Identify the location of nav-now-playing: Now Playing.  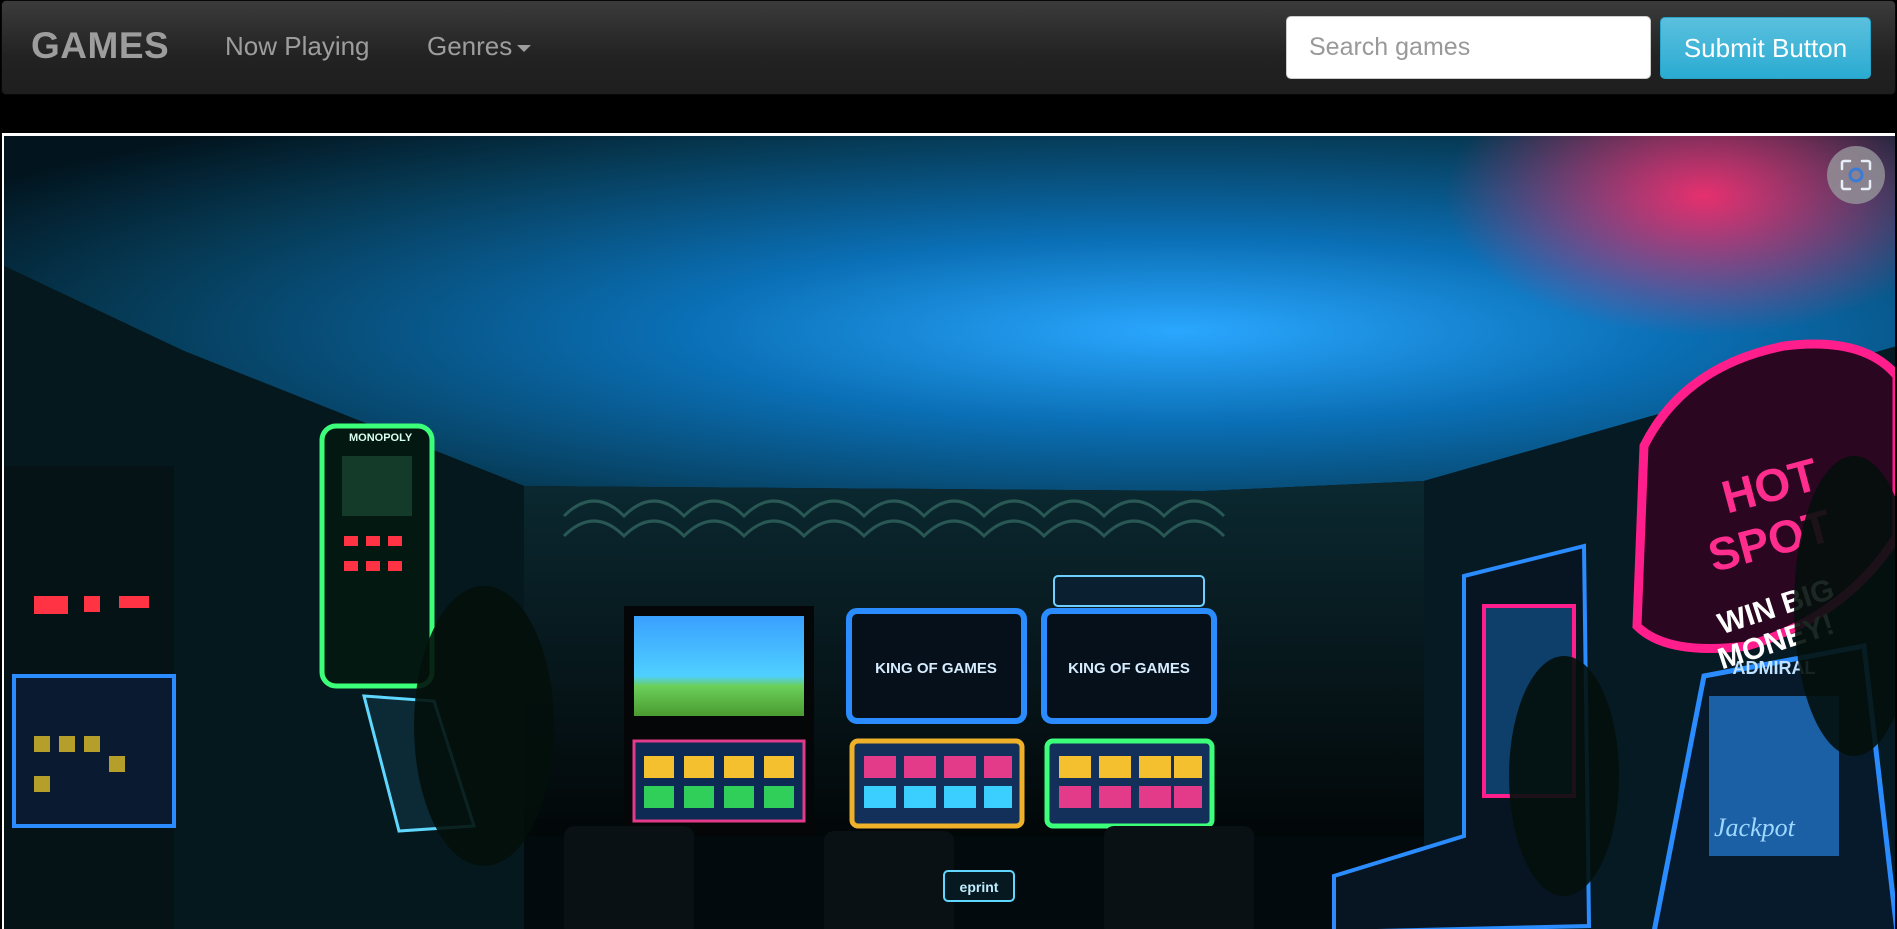
(297, 46).